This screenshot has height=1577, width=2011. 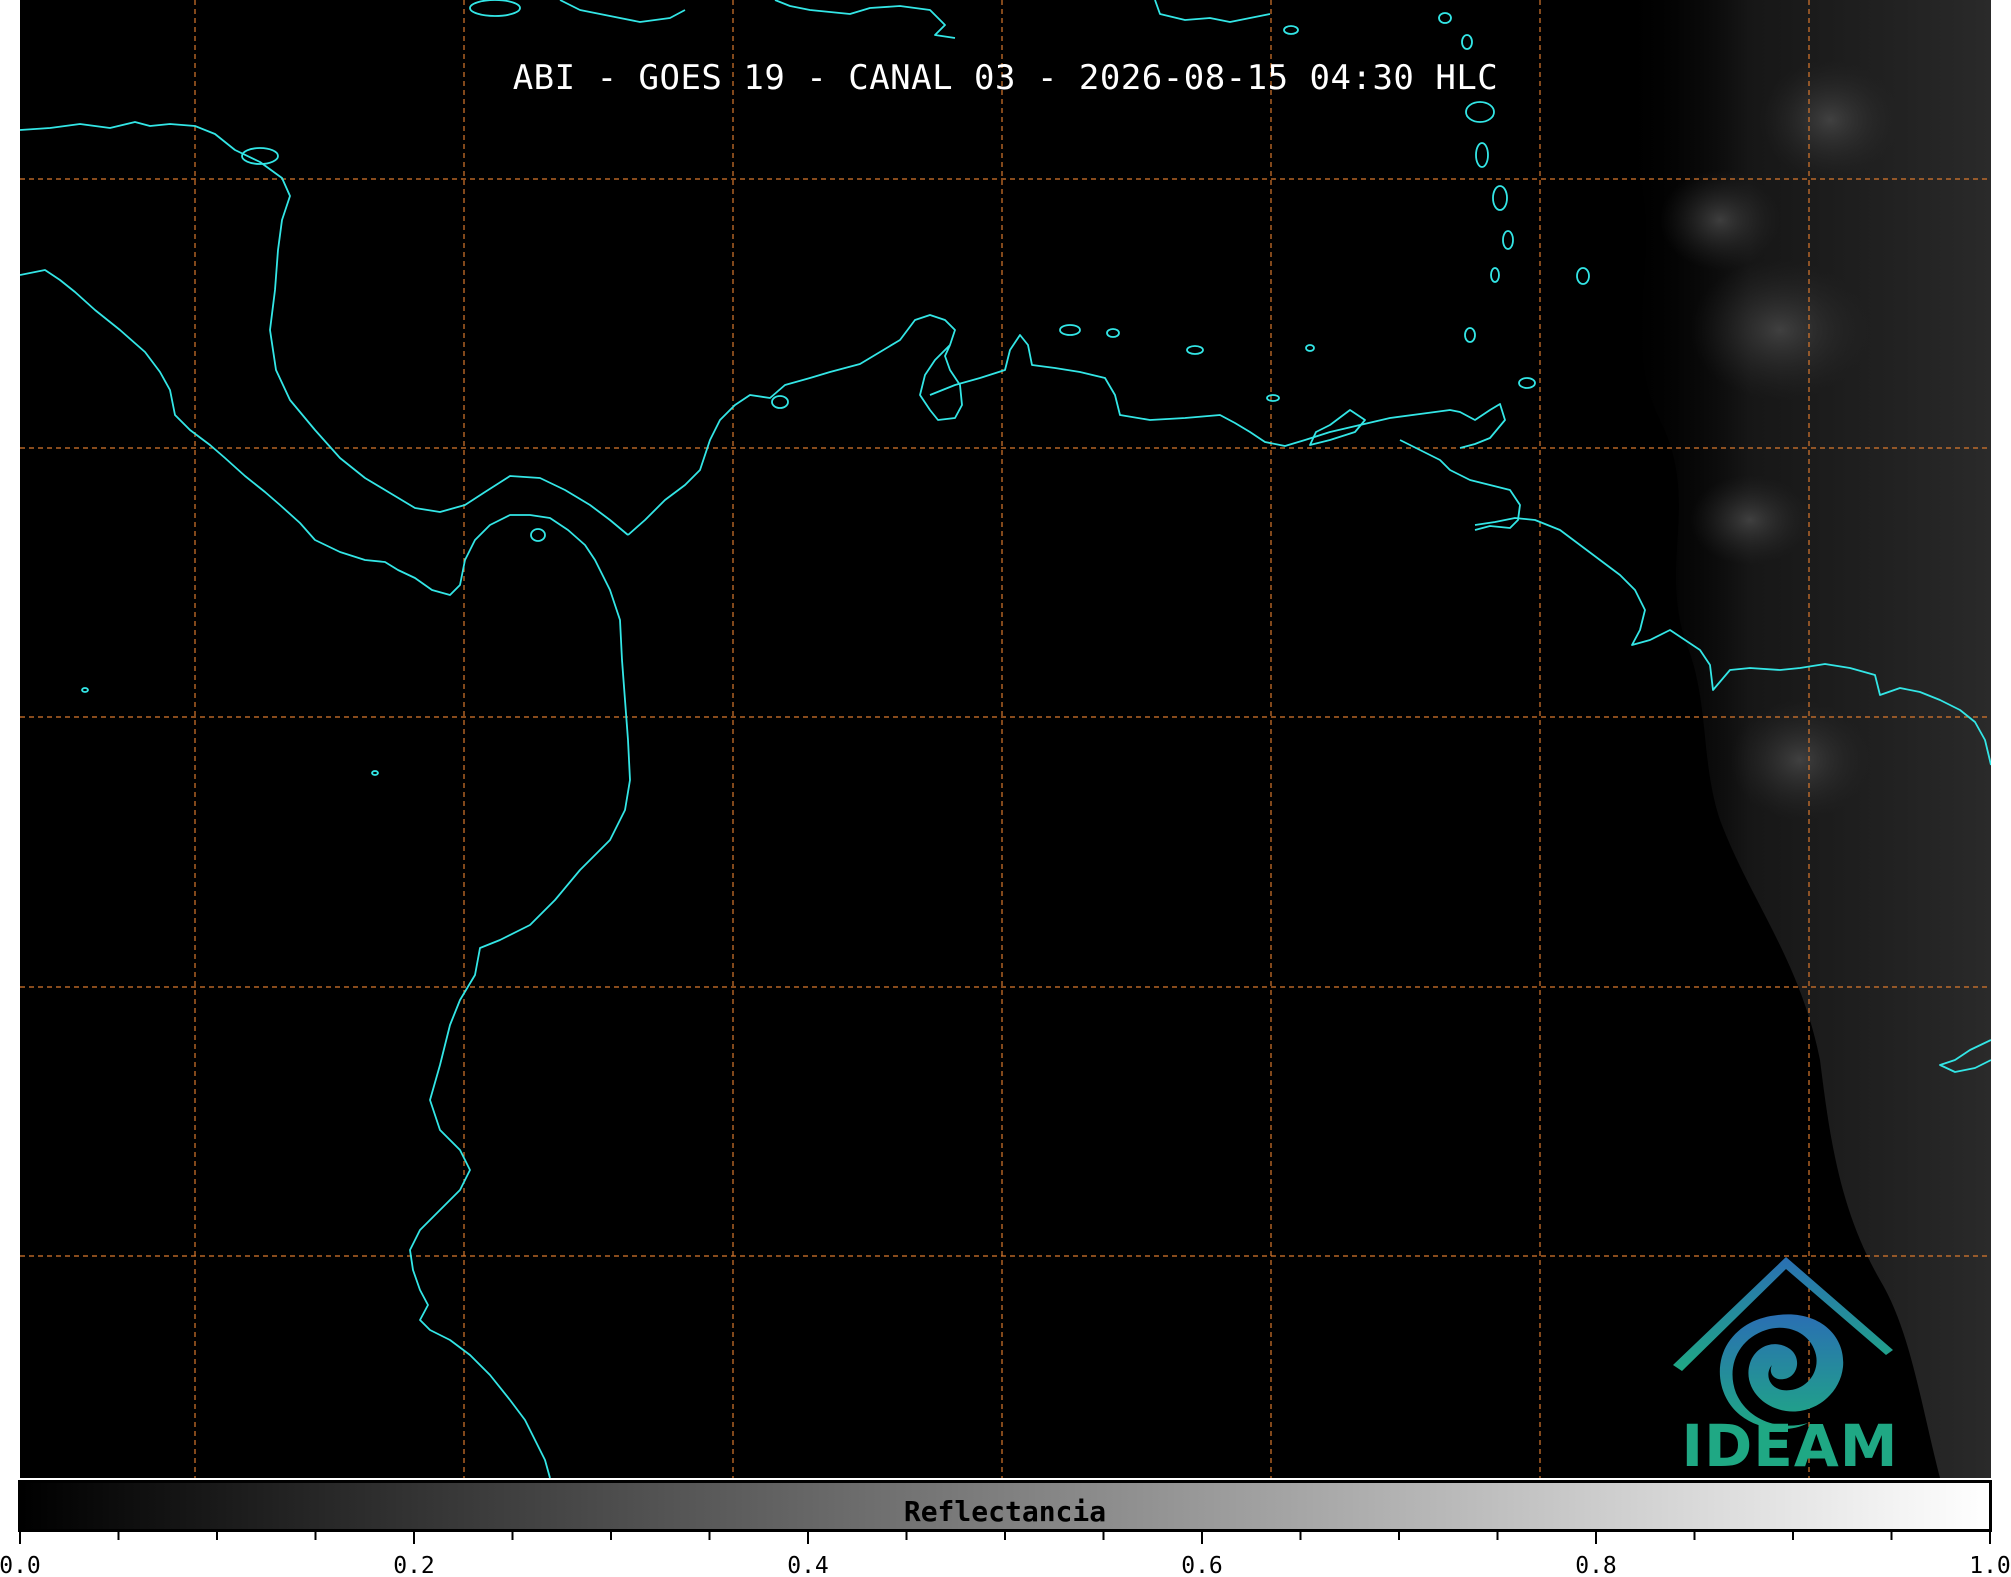 I want to click on colorbar-tick-label: 0.4, so click(x=808, y=1565).